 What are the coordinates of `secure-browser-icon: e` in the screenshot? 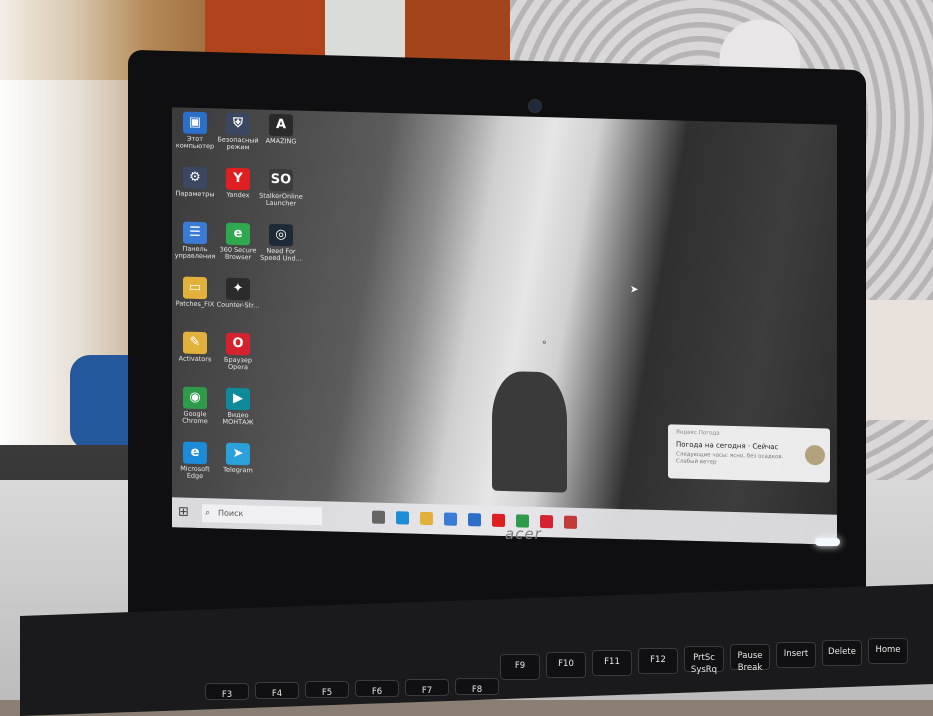 It's located at (238, 234).